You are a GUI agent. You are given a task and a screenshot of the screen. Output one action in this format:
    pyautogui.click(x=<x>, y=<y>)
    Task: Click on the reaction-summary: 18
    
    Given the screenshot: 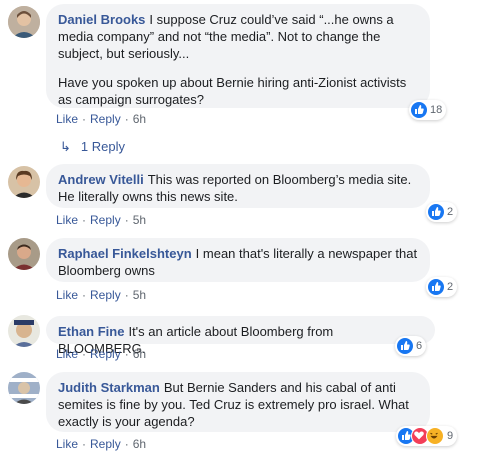 What is the action you would take?
    pyautogui.click(x=428, y=110)
    